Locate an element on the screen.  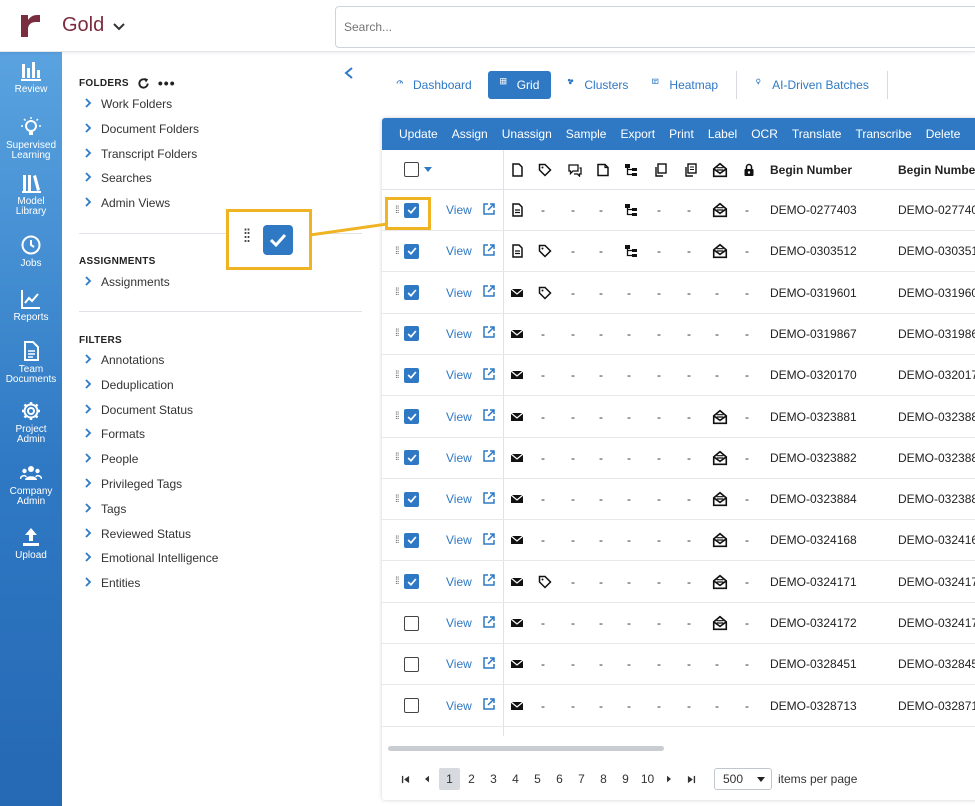
action-export: Export is located at coordinates (637, 134).